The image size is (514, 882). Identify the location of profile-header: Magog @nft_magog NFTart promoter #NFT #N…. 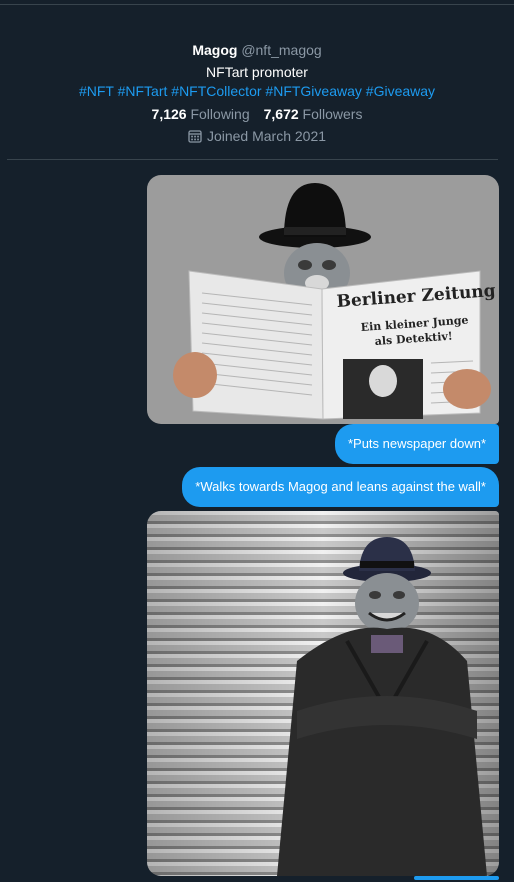
(257, 93).